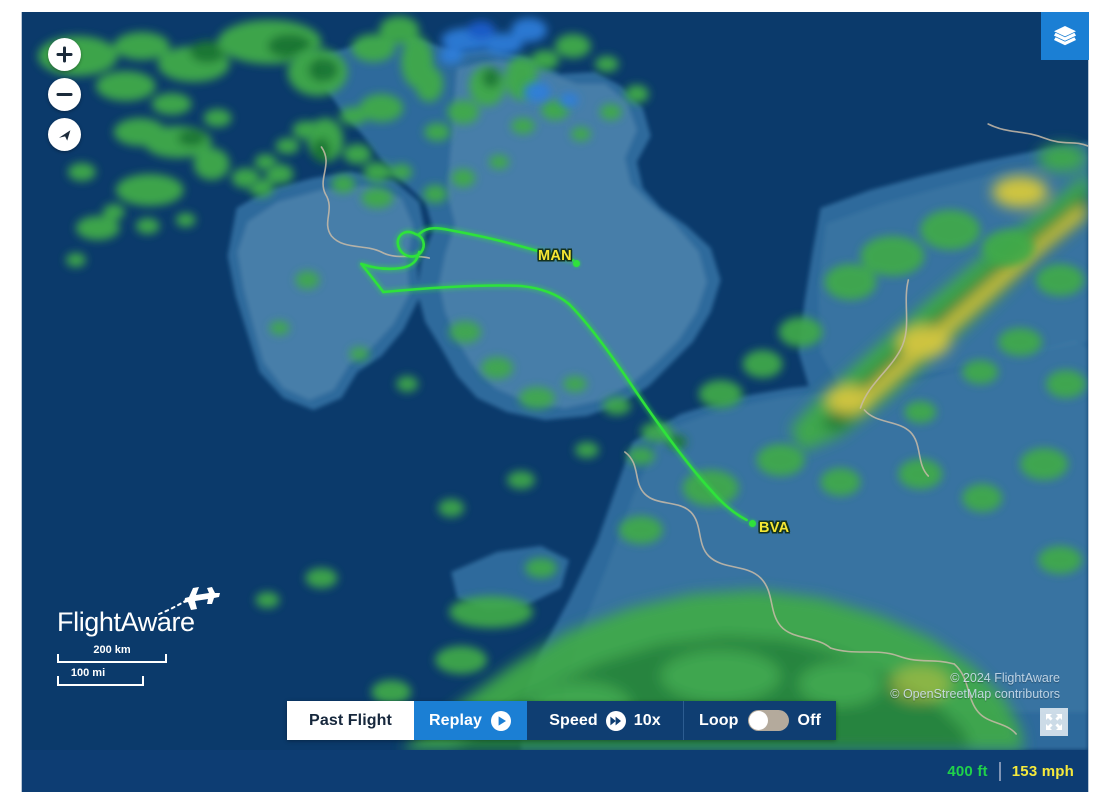  Describe the element at coordinates (1042, 771) in the screenshot. I see `speed-readout: 153 mph` at that location.